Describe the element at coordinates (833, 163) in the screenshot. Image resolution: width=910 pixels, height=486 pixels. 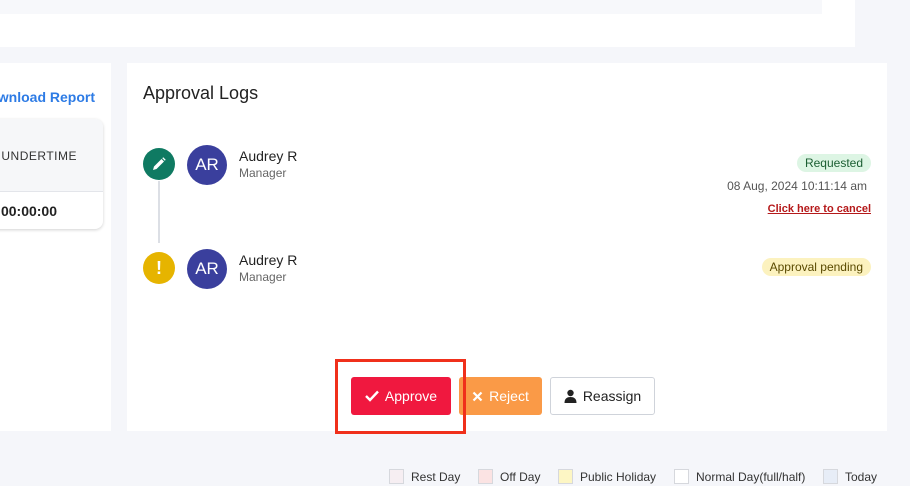
I see `status-badge-requested: Requested` at that location.